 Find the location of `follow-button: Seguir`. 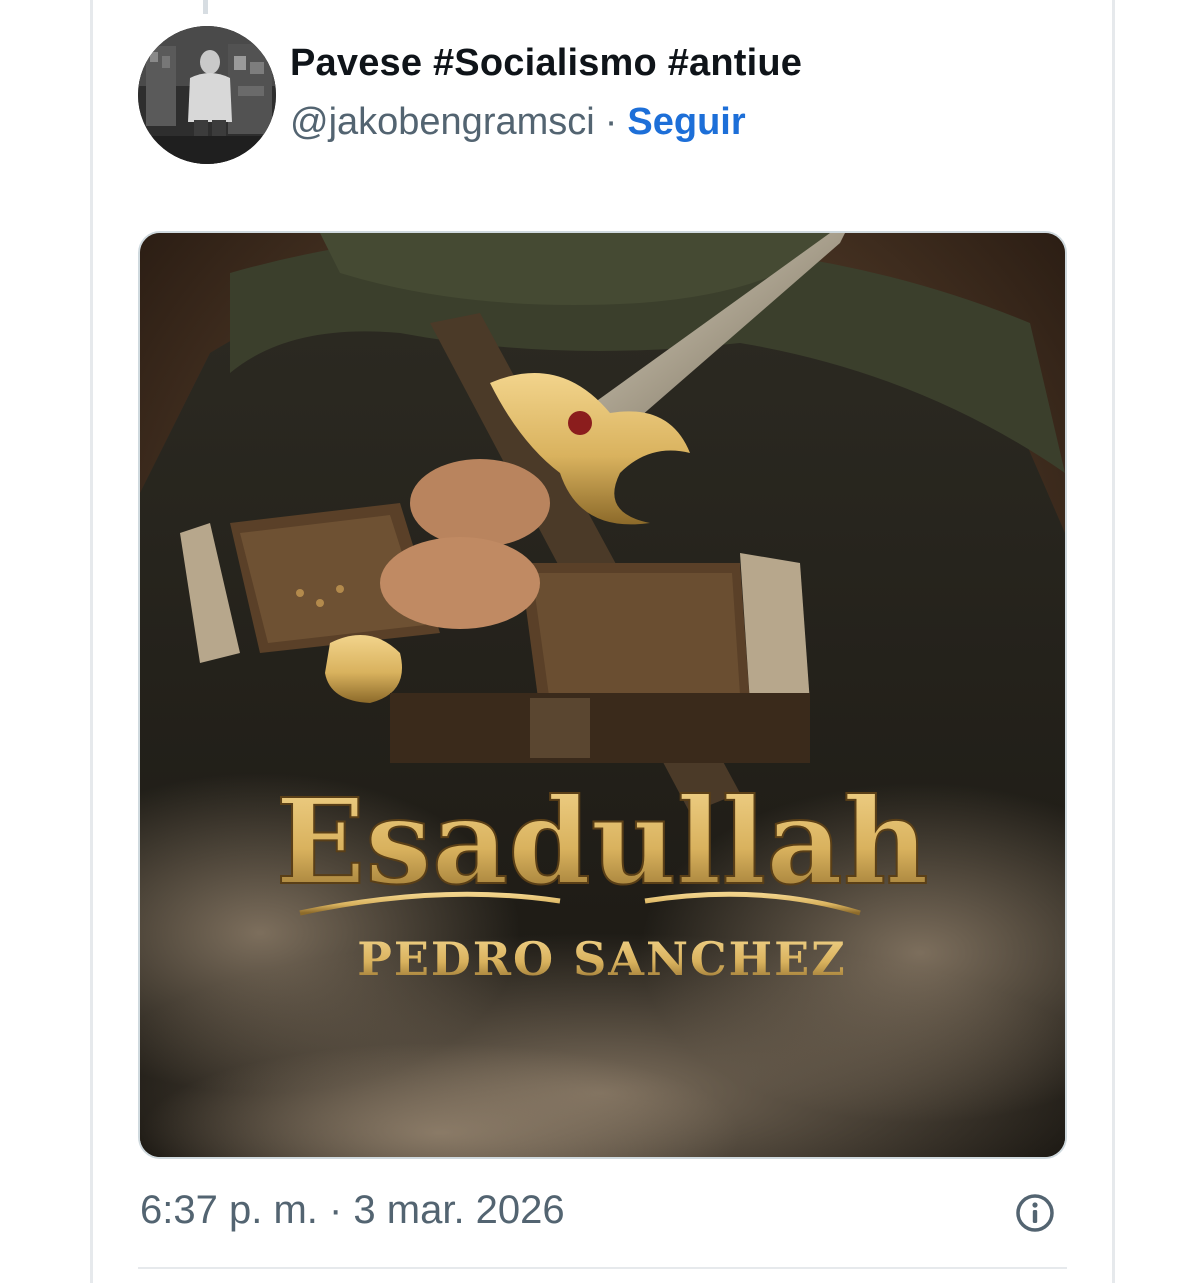

follow-button: Seguir is located at coordinates (686, 122).